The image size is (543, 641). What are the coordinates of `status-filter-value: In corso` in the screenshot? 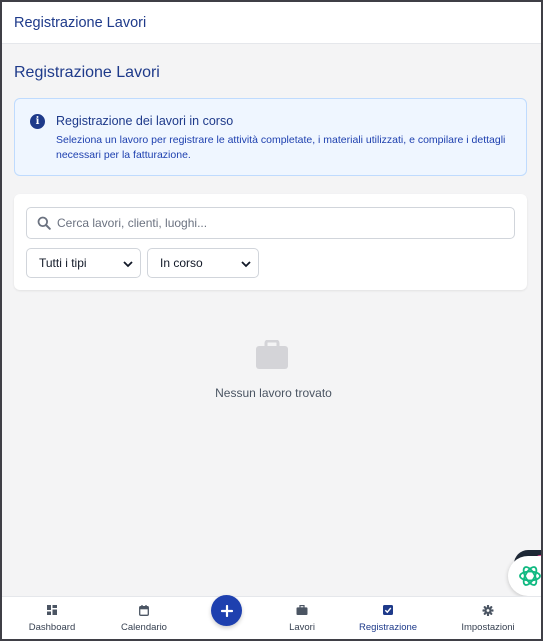 It's located at (181, 263).